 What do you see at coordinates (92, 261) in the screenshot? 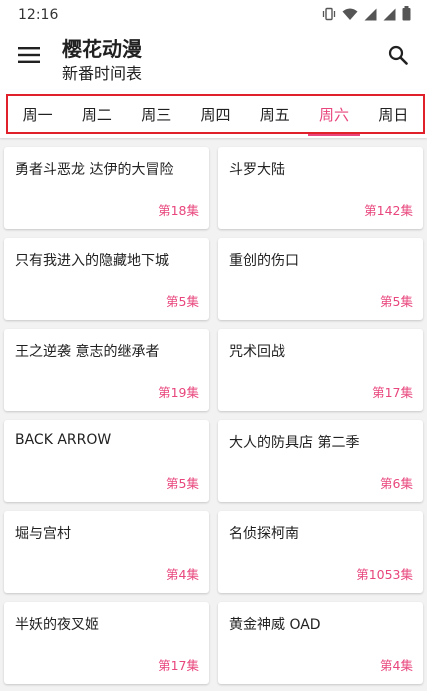
I see `anime-title: 只有我进入的隐藏地下城` at bounding box center [92, 261].